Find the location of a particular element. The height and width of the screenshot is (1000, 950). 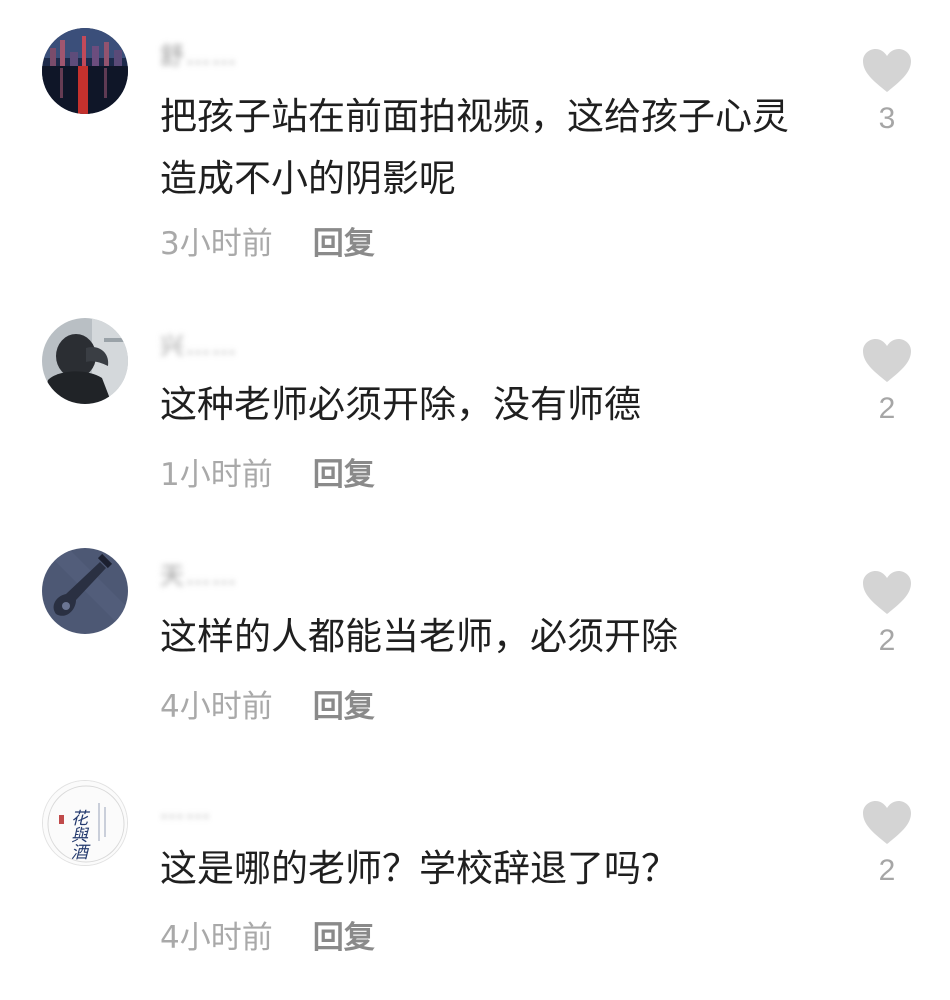

comment-meta: 4小时前 回复 is located at coordinates (267, 938).